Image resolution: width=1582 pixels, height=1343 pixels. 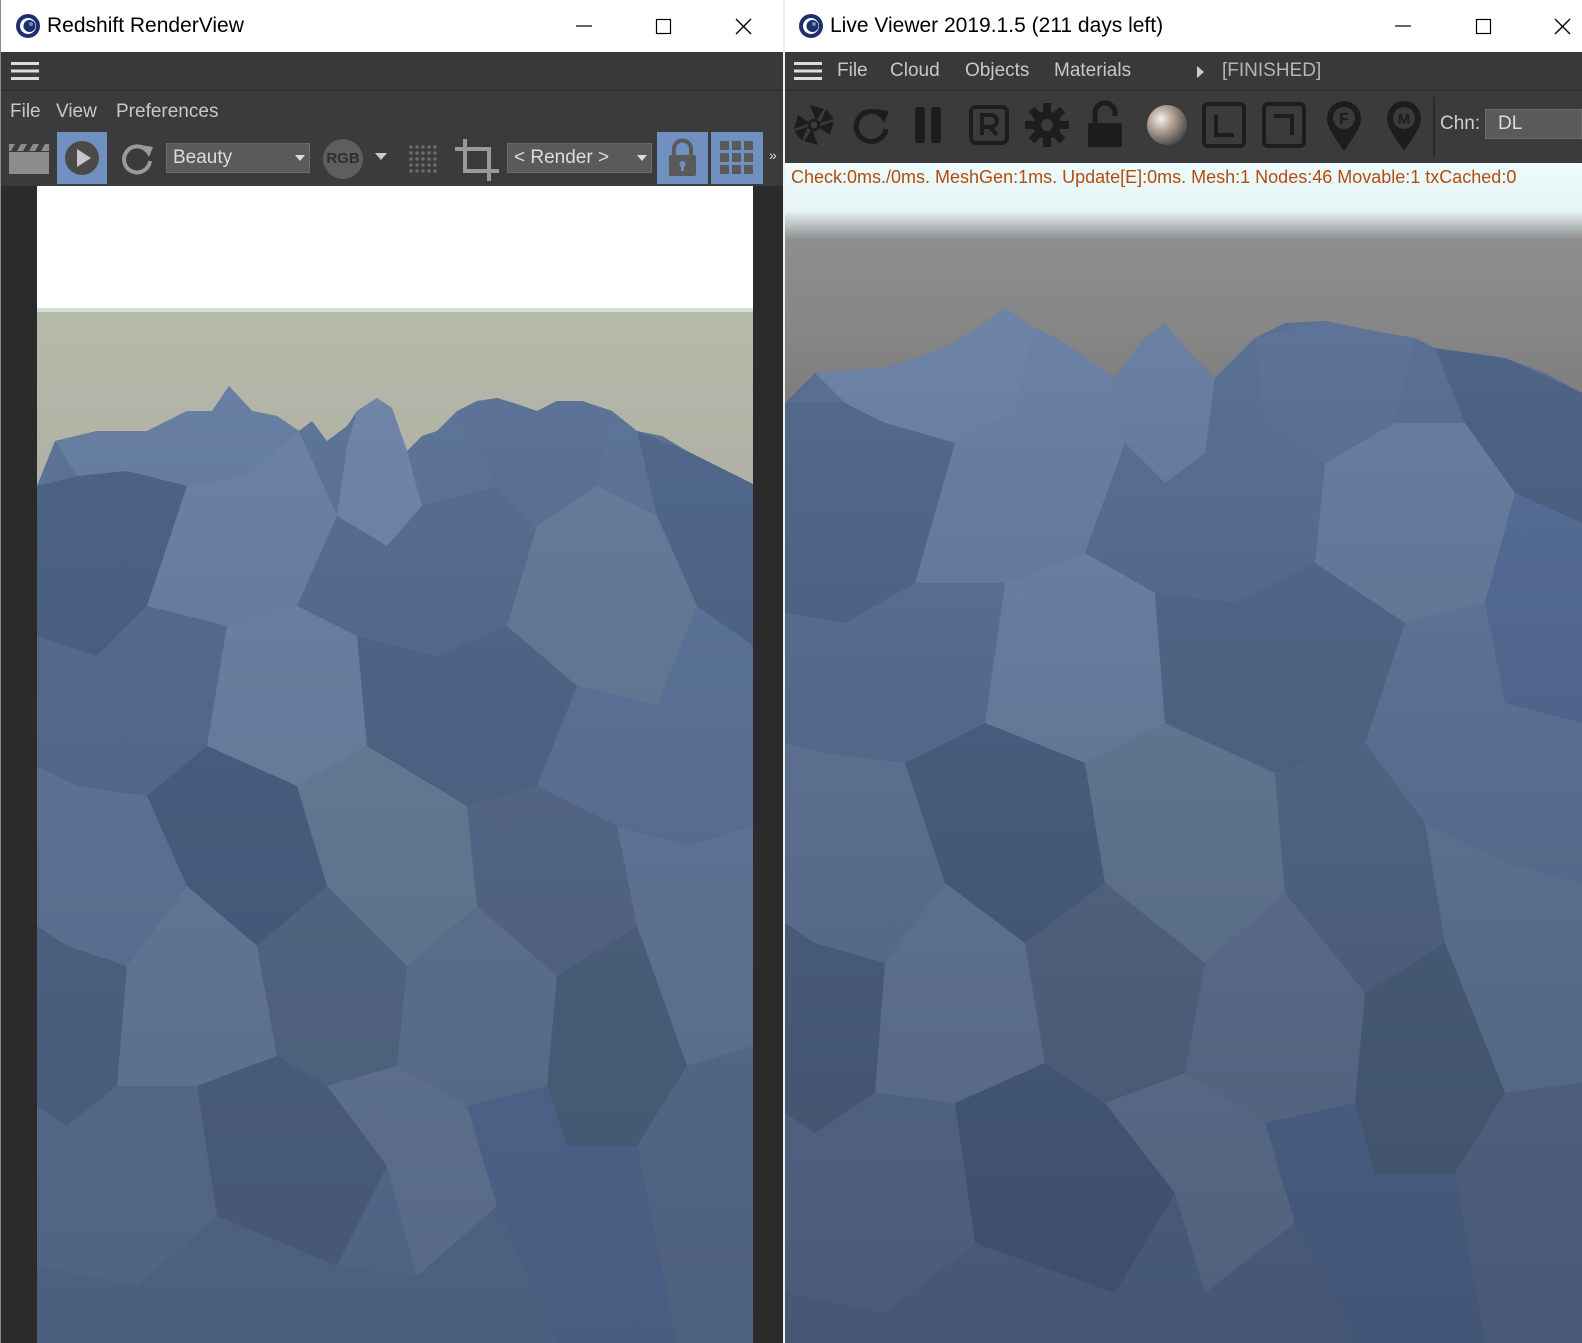 I want to click on render-status-badge: [FINISHED], so click(x=1272, y=70).